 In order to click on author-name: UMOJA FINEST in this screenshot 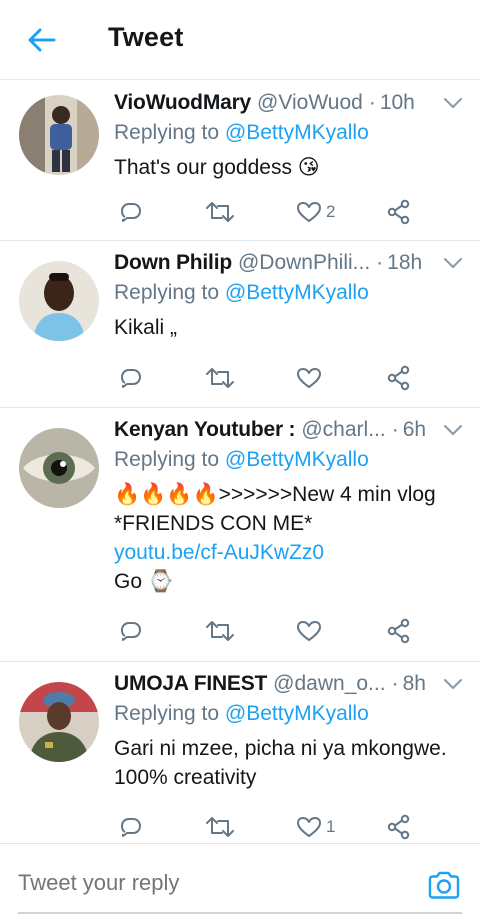, I will do `click(190, 684)`.